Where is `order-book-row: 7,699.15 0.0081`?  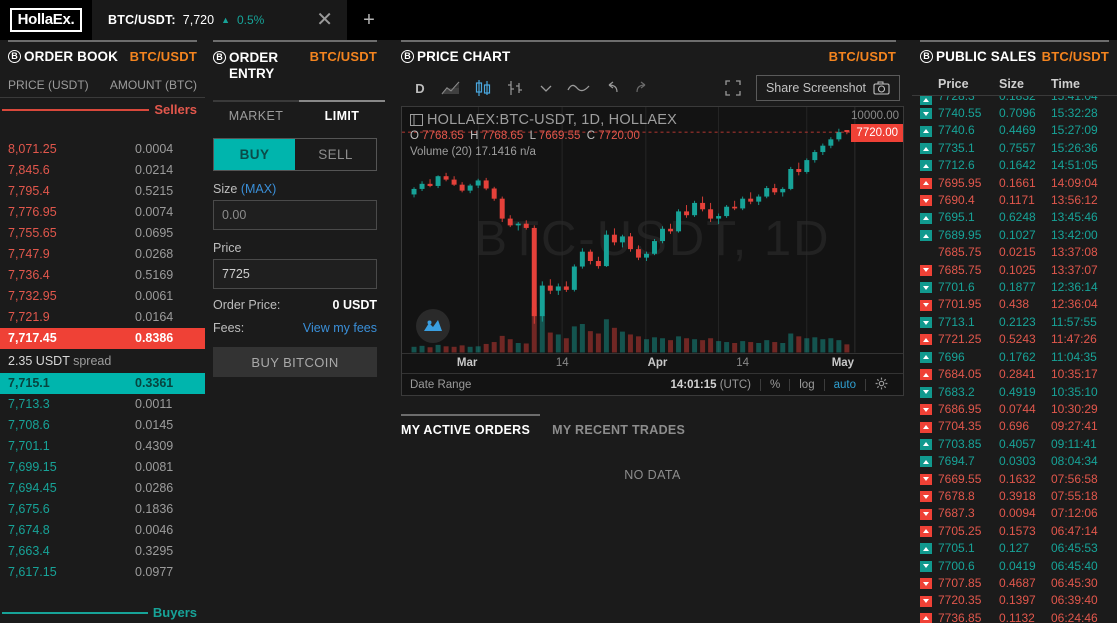
order-book-row: 7,699.15 0.0081 is located at coordinates (102, 467).